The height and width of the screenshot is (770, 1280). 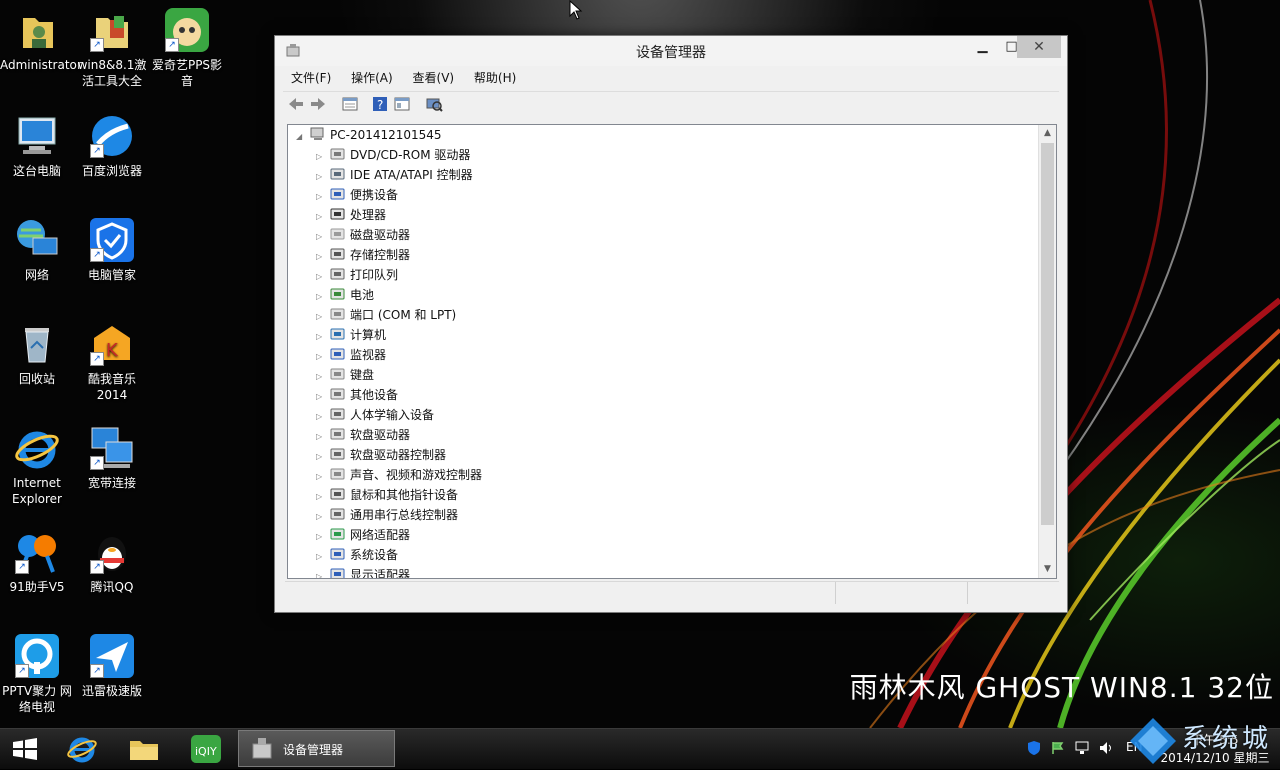 What do you see at coordinates (982, 47) in the screenshot?
I see `minimize-button: ▁` at bounding box center [982, 47].